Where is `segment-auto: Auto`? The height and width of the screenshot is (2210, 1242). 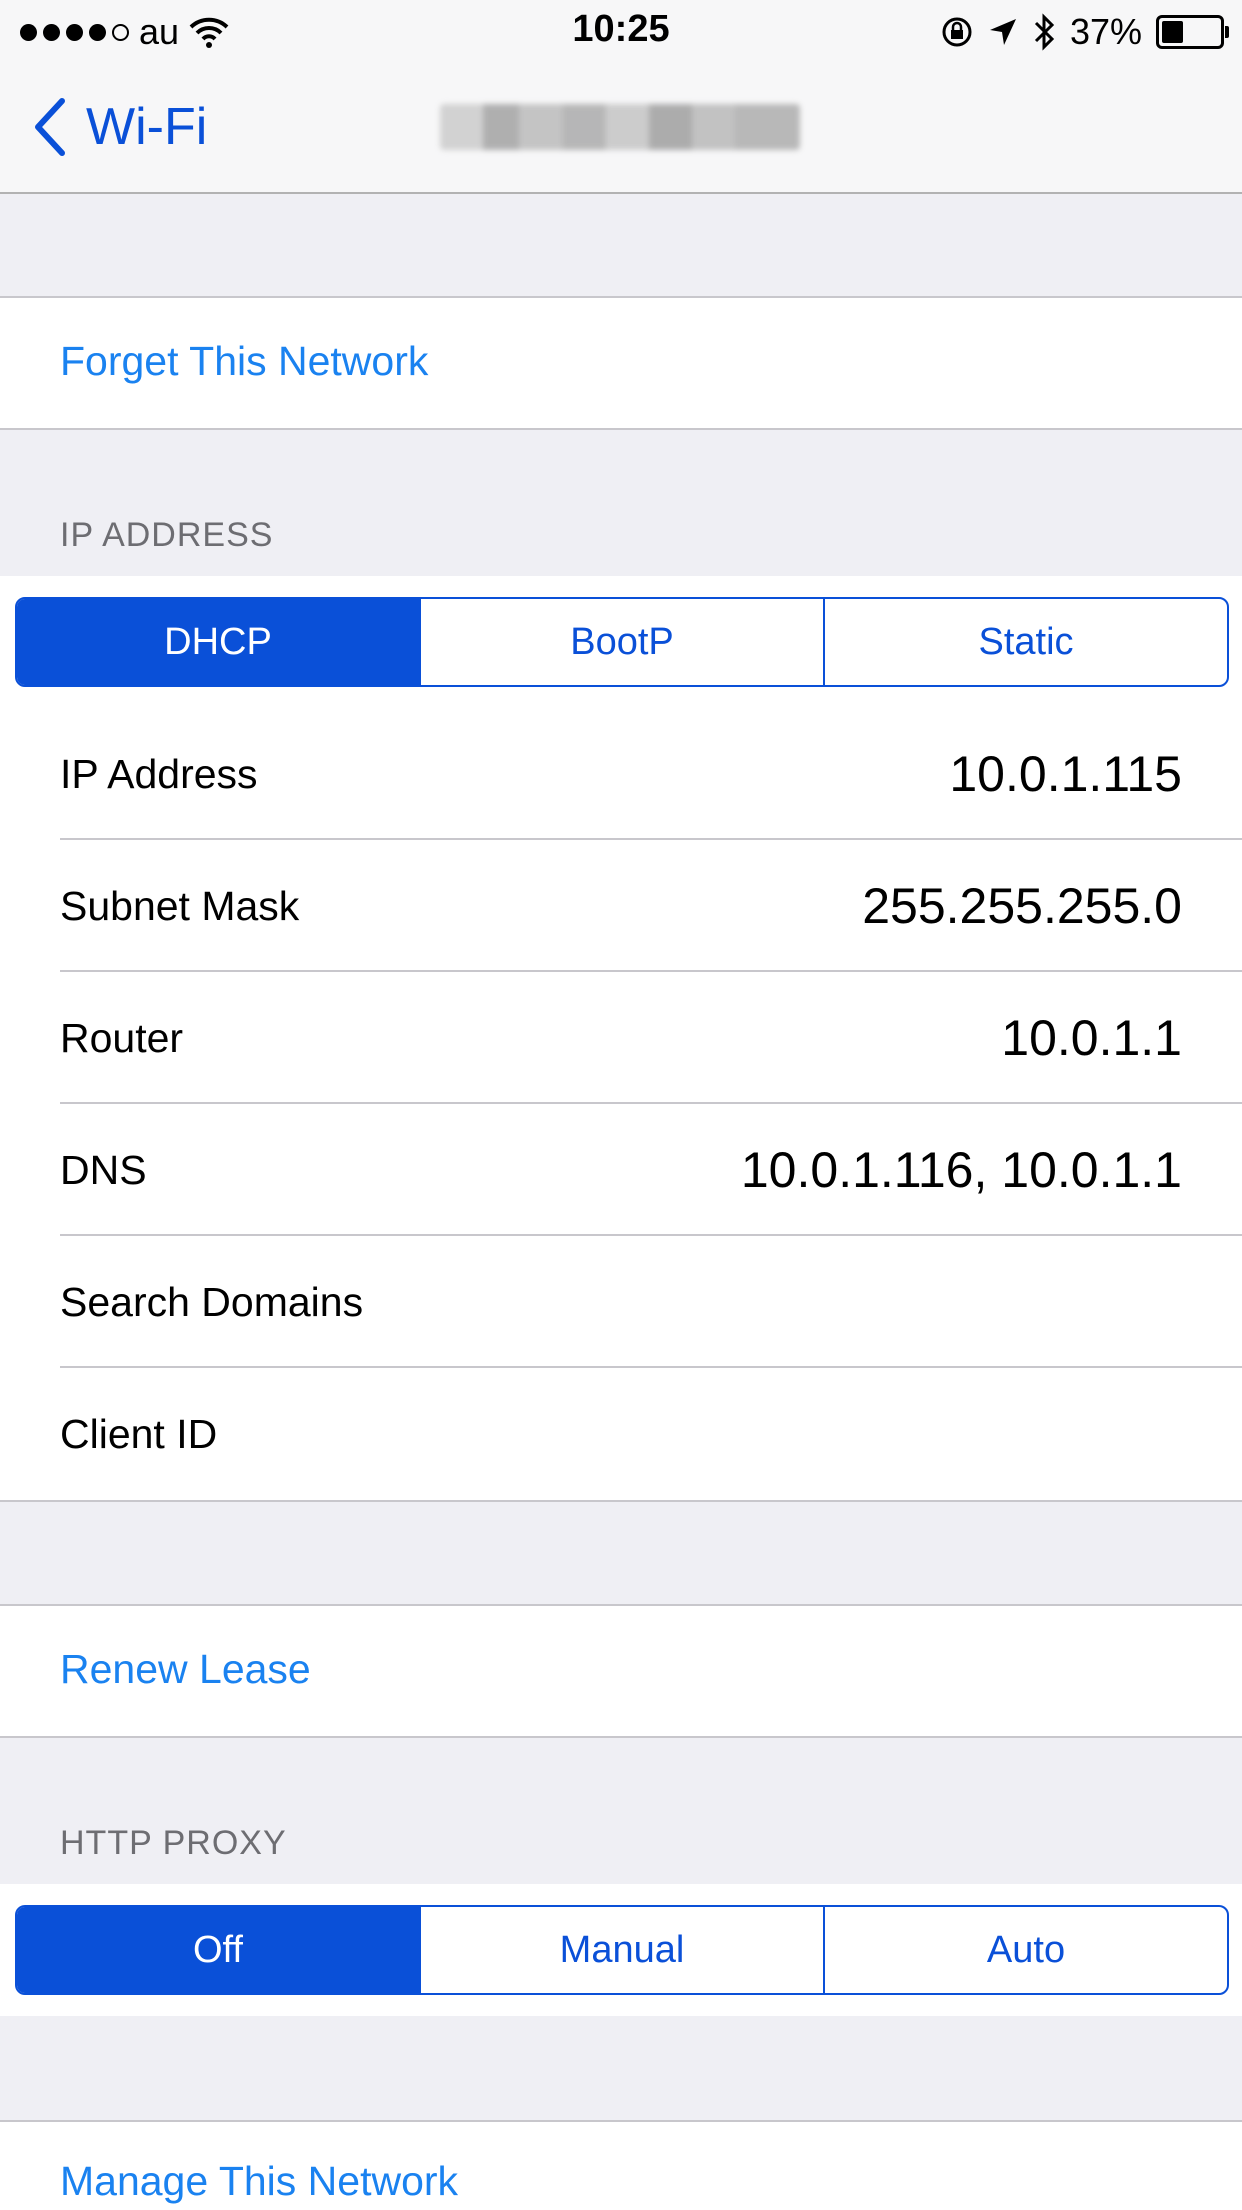
segment-auto: Auto is located at coordinates (1025, 1950).